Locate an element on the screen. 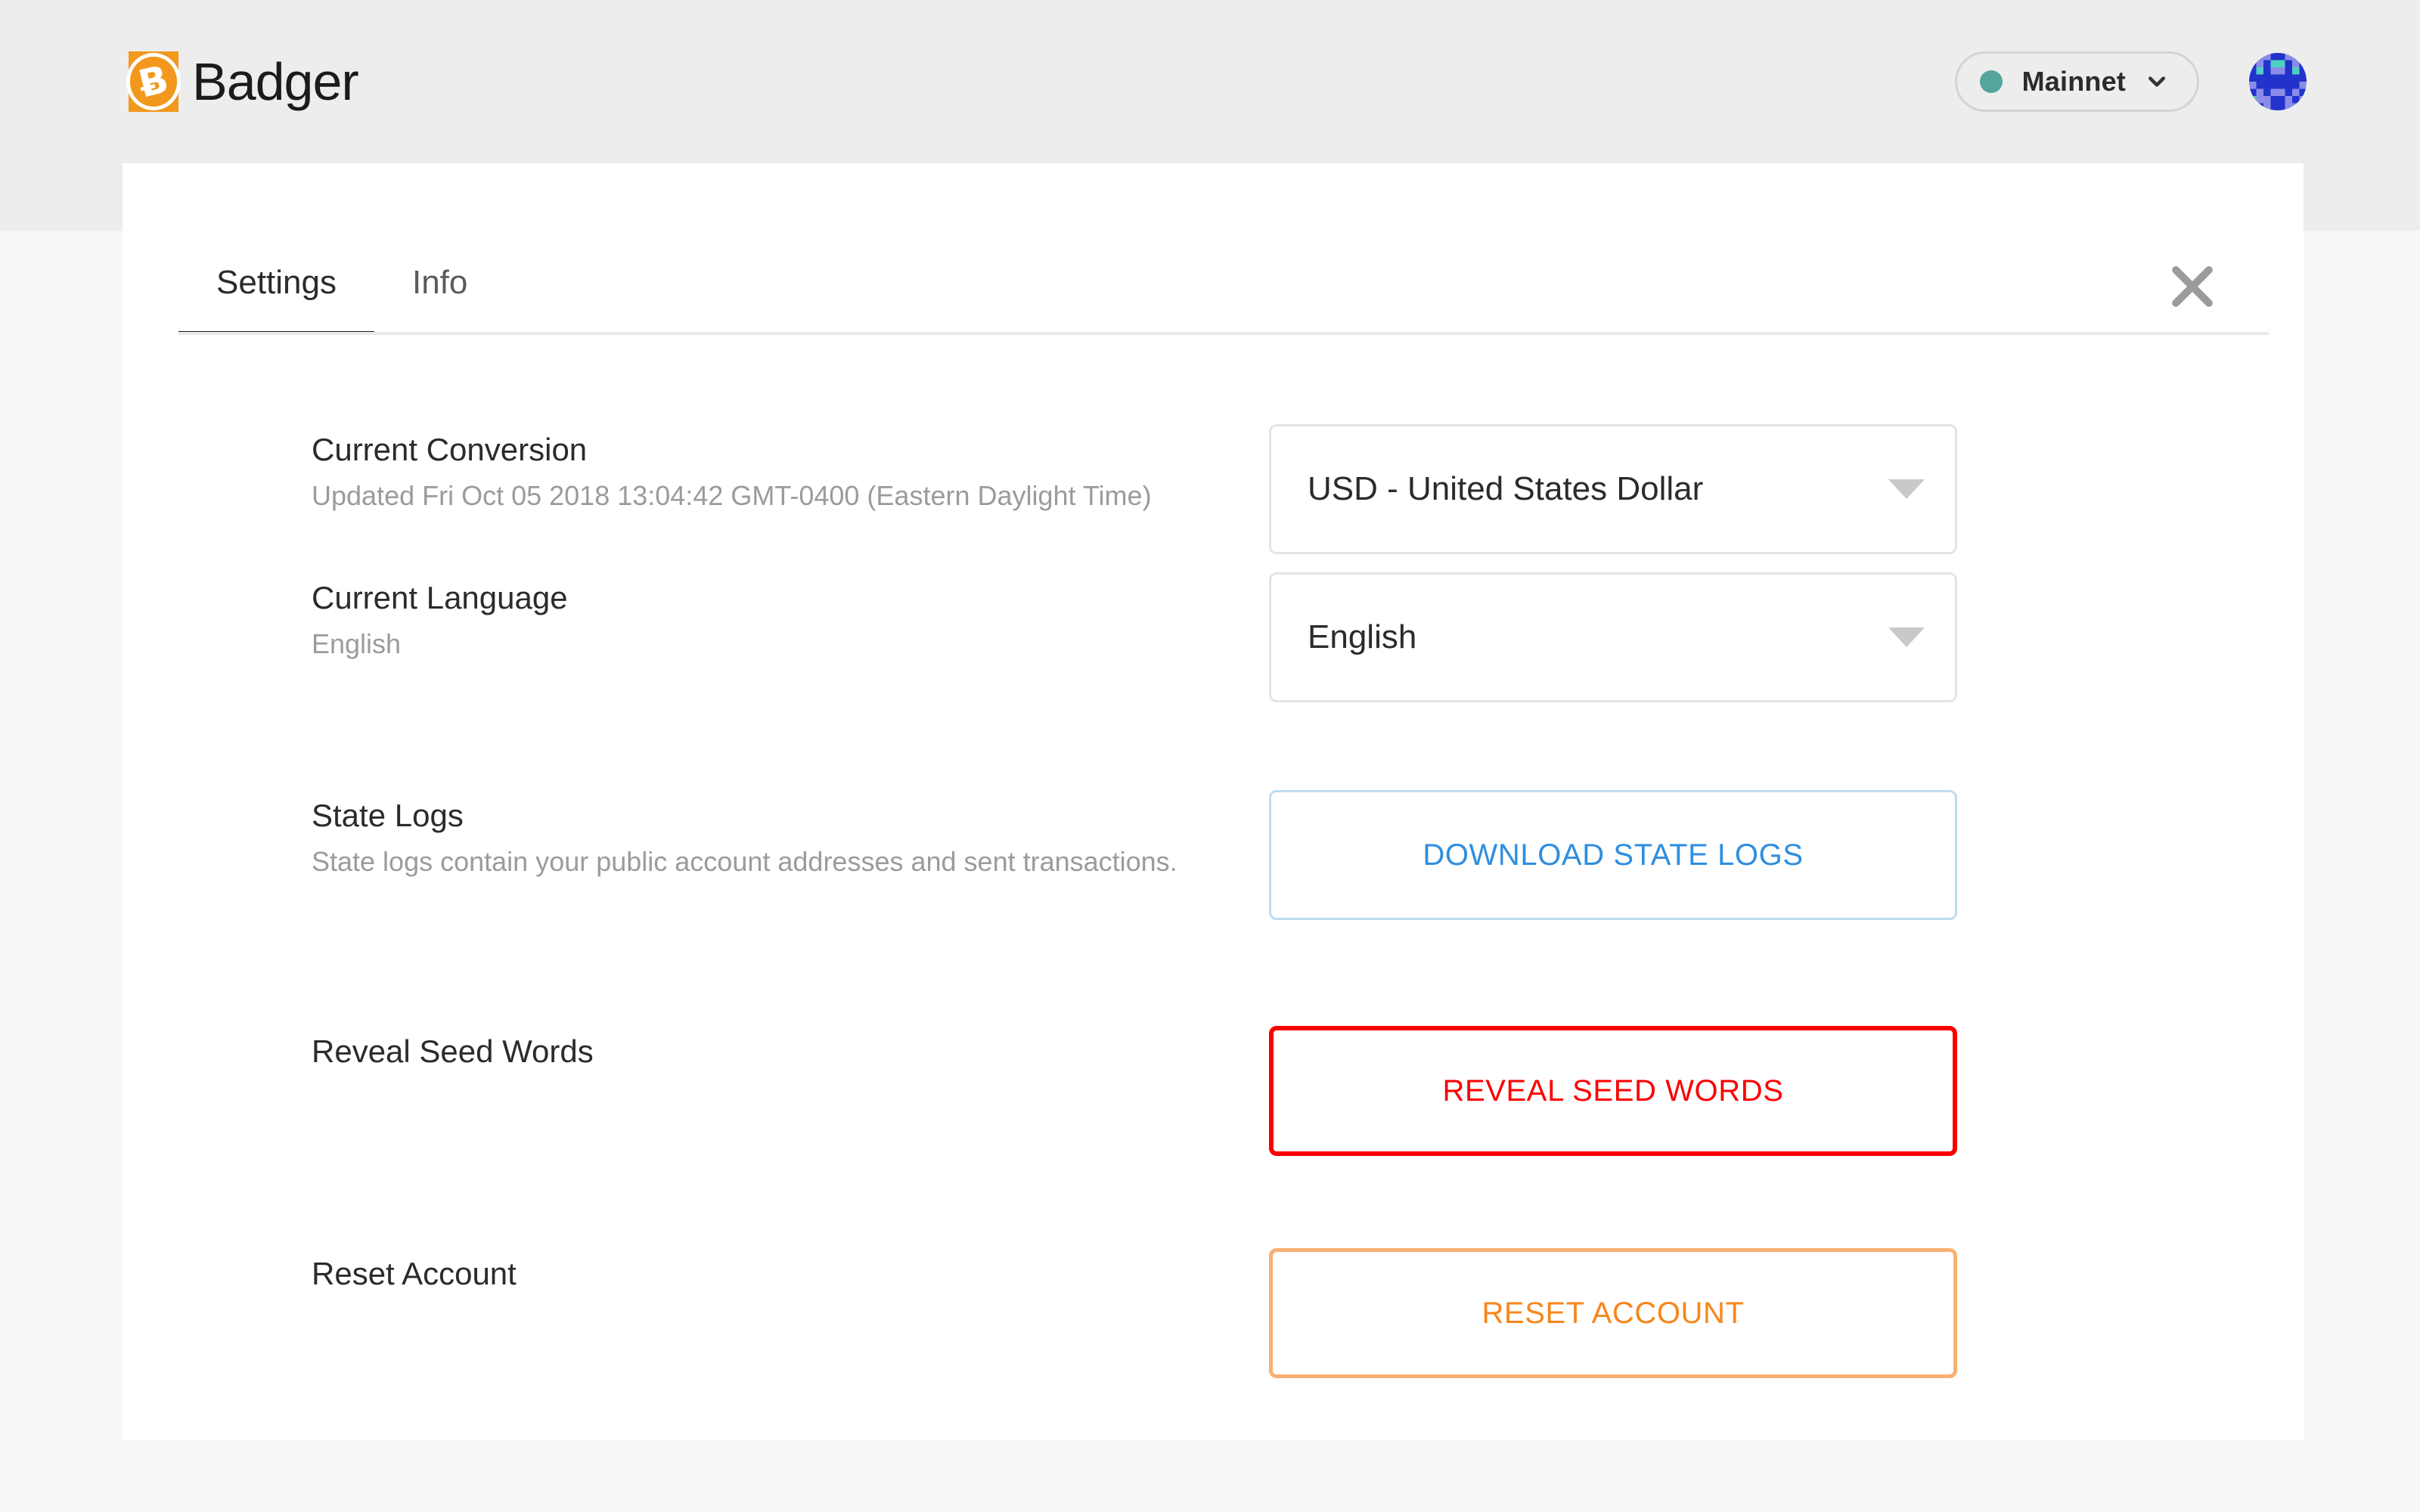  header-actions: Mainnet is located at coordinates (2130, 81).